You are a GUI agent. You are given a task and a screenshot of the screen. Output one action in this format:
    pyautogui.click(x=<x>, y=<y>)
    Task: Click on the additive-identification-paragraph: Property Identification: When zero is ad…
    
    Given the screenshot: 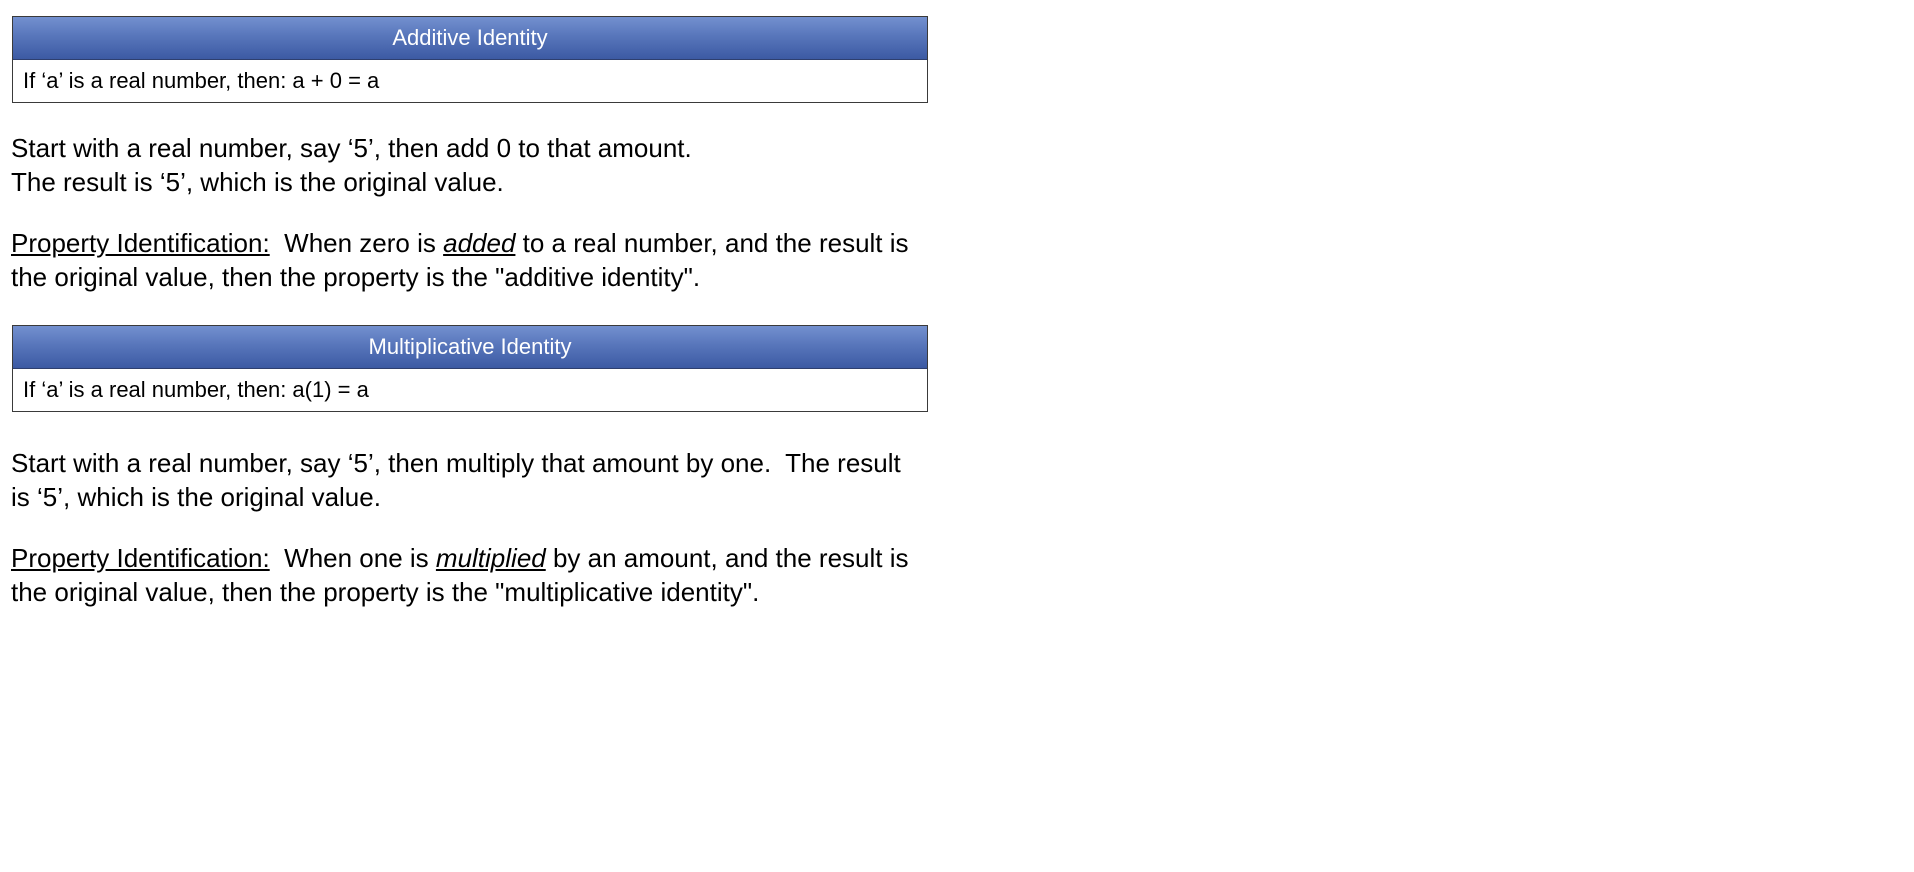 What is the action you would take?
    pyautogui.click(x=511, y=260)
    